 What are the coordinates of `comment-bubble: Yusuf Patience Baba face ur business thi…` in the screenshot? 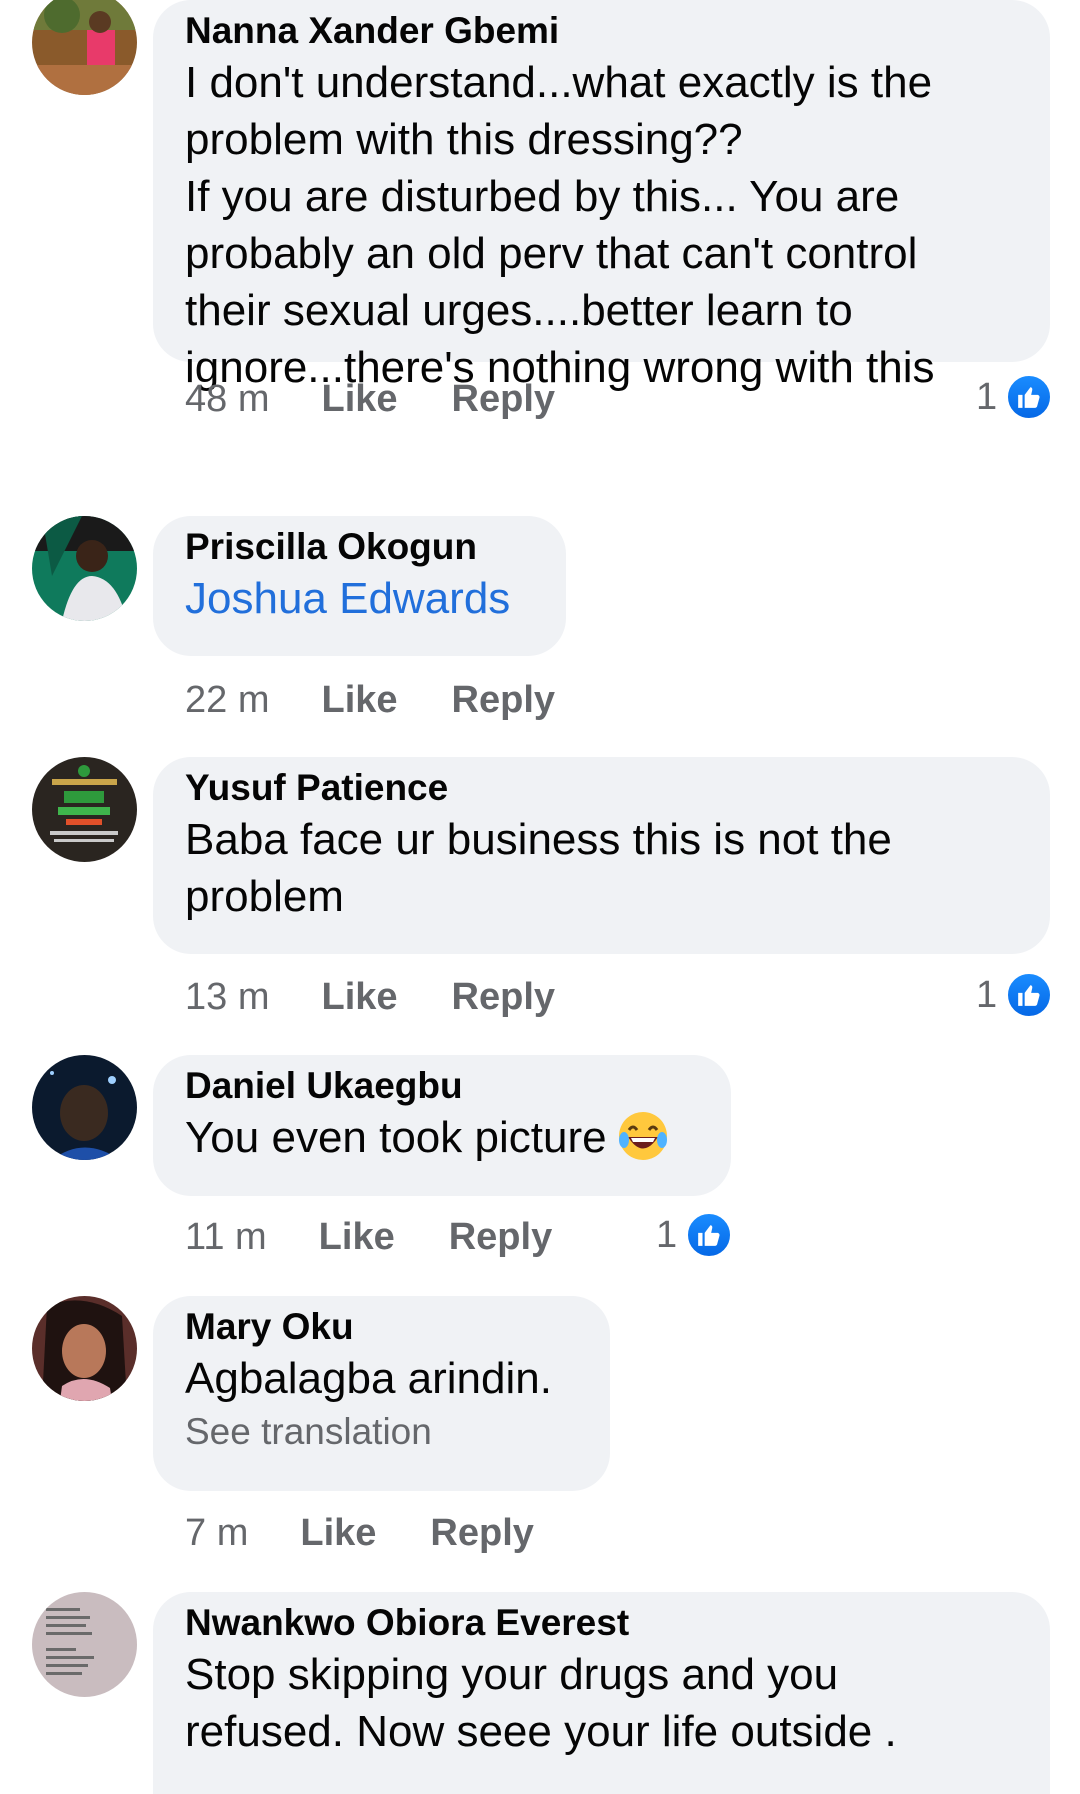 It's located at (601, 855).